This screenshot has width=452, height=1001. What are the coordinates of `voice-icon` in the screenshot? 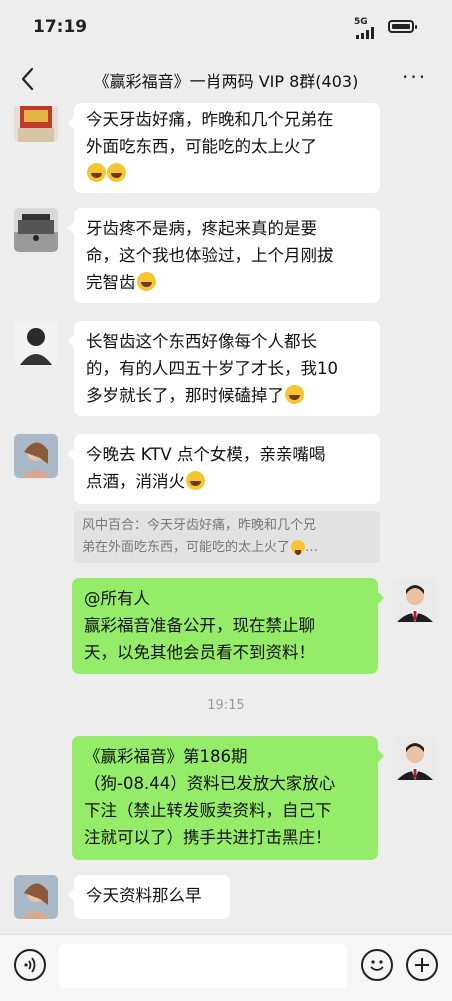 It's located at (30, 965).